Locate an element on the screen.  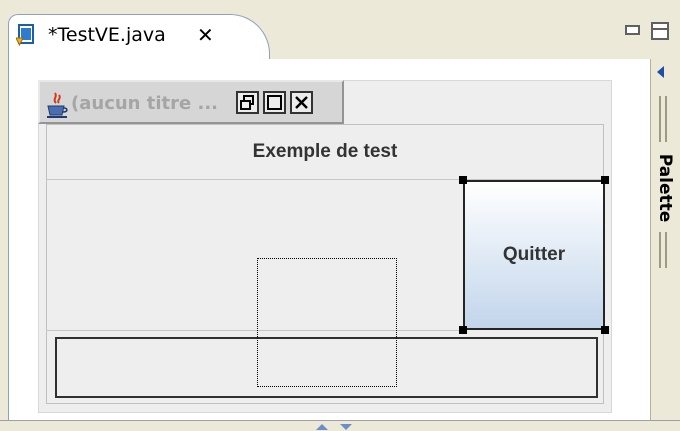
sash-arrows-icon is located at coordinates (334, 426).